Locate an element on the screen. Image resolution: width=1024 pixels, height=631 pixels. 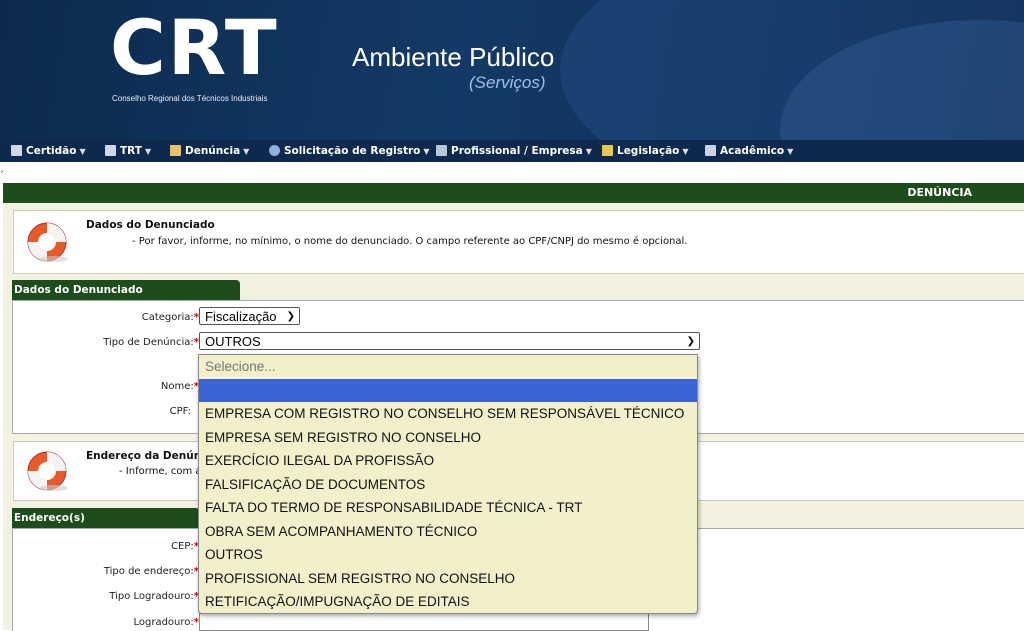
logo-text: CRT is located at coordinates (194, 47).